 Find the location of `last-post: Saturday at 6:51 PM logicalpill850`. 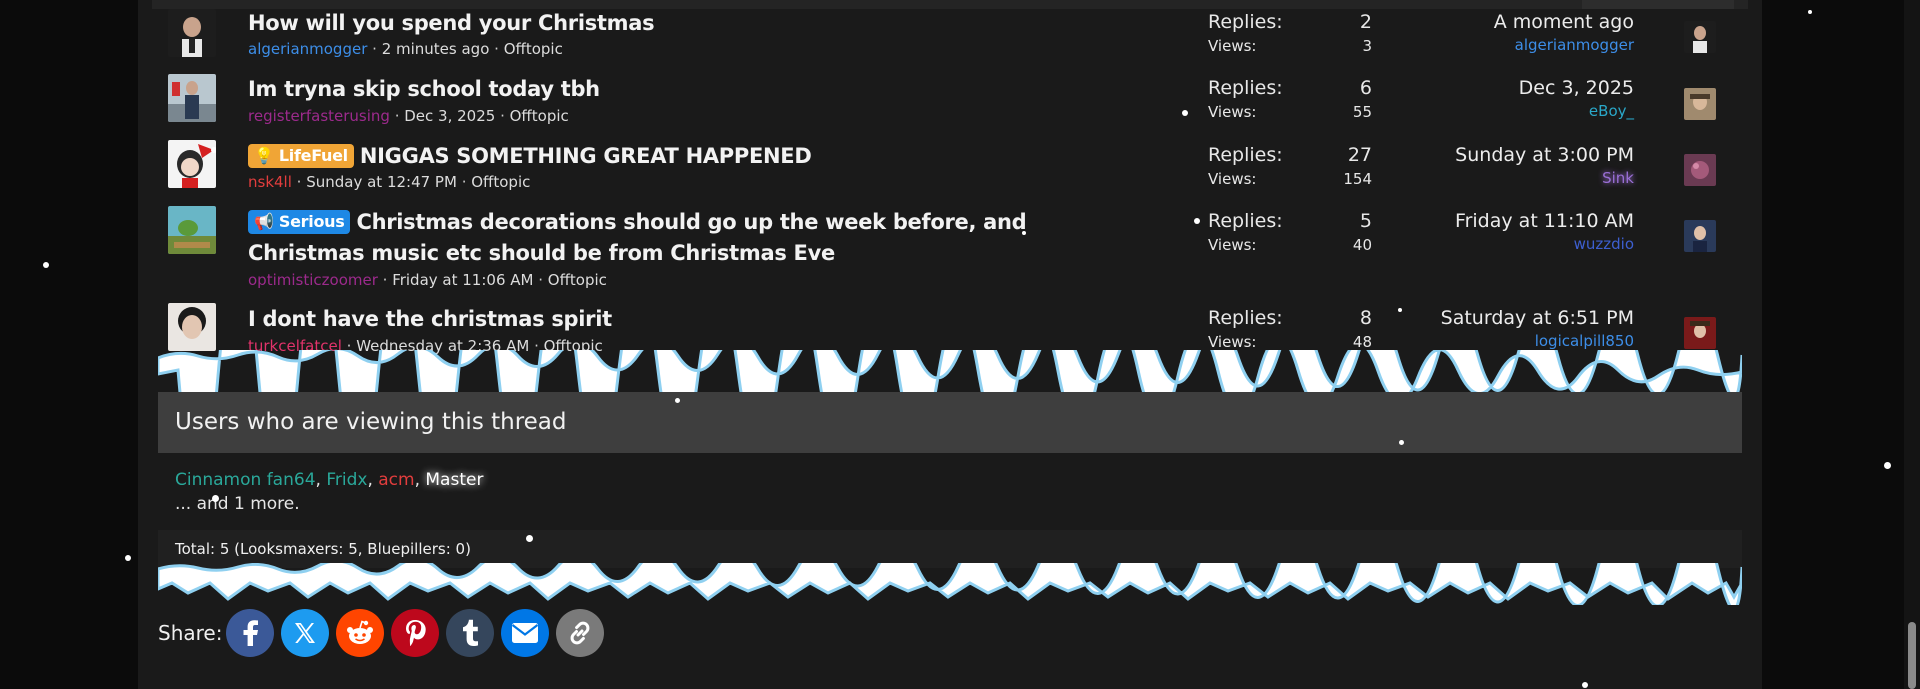

last-post: Saturday at 6:51 PM logicalpill850 is located at coordinates (1521, 328).